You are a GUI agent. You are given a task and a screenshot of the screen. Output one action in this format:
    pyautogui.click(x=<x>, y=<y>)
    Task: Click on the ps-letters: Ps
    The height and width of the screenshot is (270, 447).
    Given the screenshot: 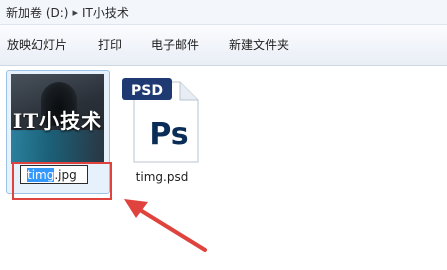 What is the action you would take?
    pyautogui.click(x=168, y=134)
    